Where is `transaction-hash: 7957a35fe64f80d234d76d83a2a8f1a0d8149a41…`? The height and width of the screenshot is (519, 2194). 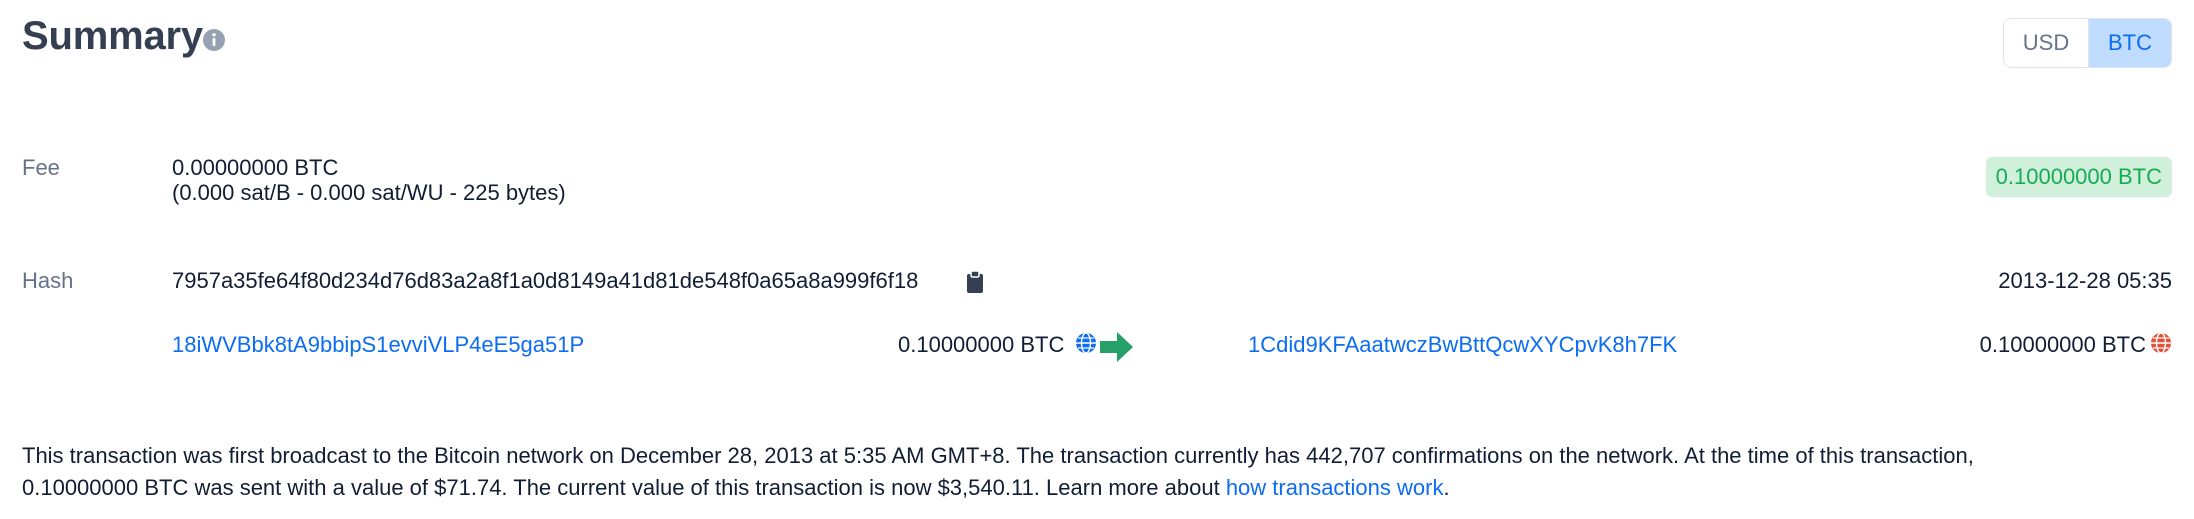 transaction-hash: 7957a35fe64f80d234d76d83a2a8f1a0d8149a41… is located at coordinates (545, 280).